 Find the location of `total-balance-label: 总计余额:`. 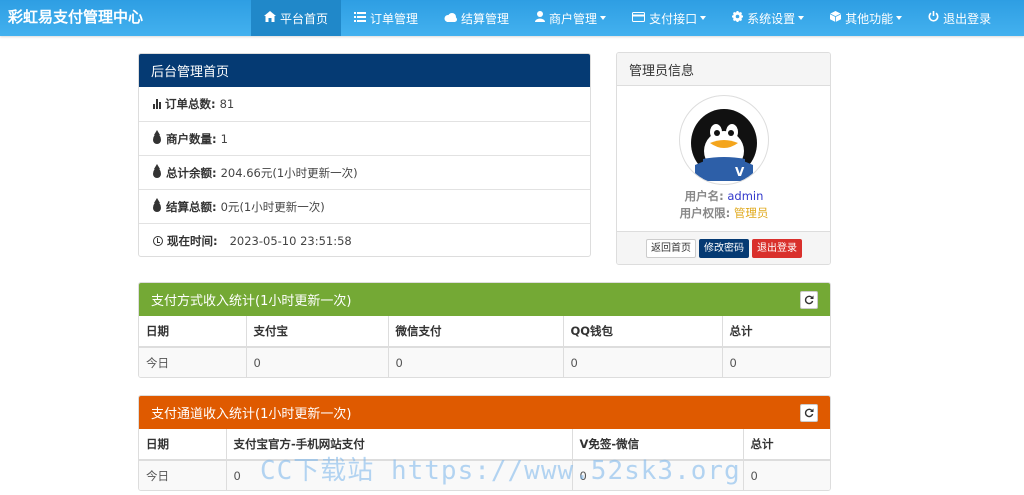

total-balance-label: 总计余额: is located at coordinates (191, 172).